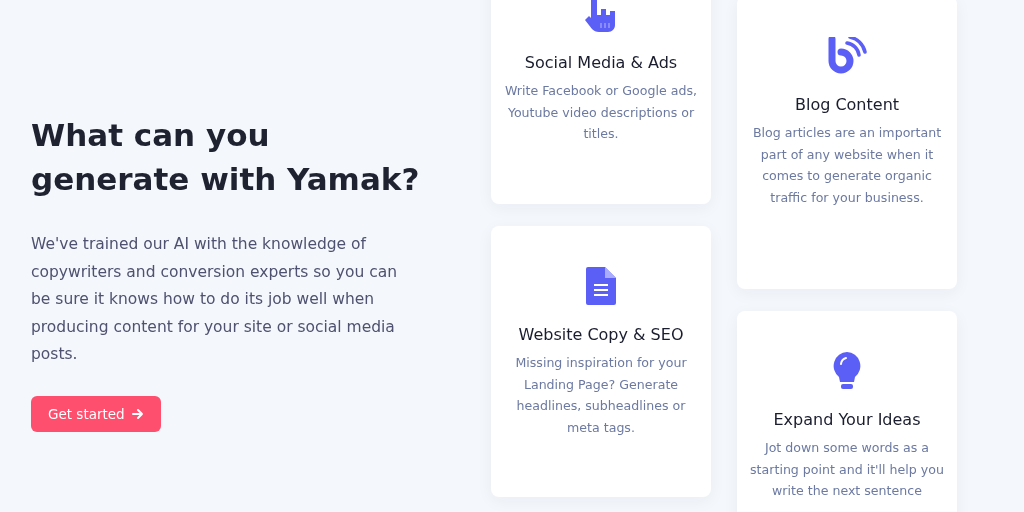 The height and width of the screenshot is (512, 1024). What do you see at coordinates (96, 413) in the screenshot?
I see `get-started-button: Get started` at bounding box center [96, 413].